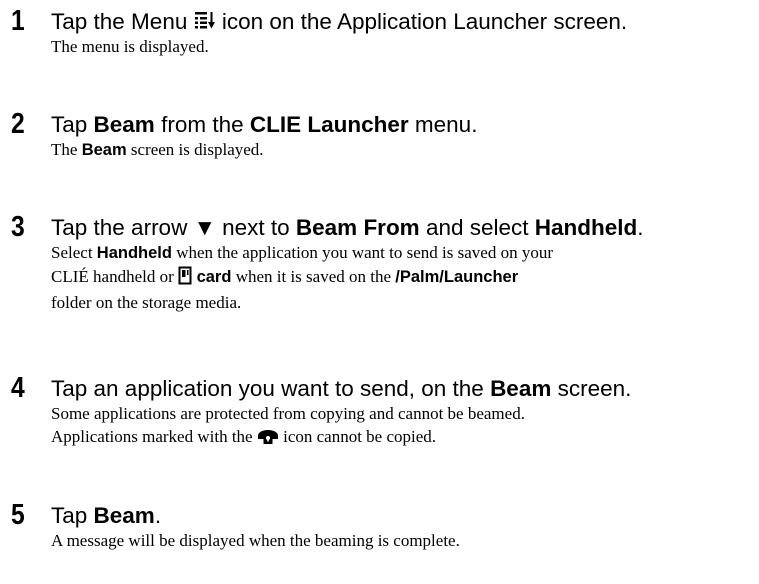 The width and height of the screenshot is (759, 584). Describe the element at coordinates (204, 227) in the screenshot. I see `dropdown-arrow-icon: ▼` at that location.